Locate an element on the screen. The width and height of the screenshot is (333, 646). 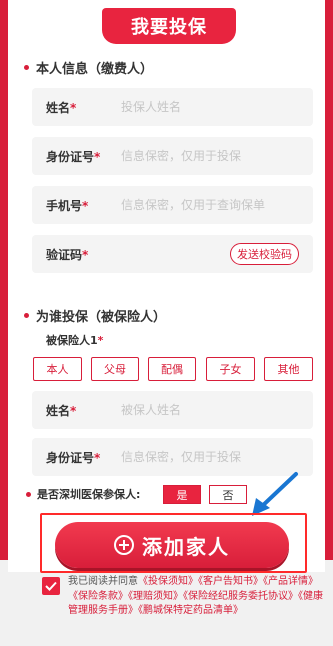
insured-section-heading: 为谁投保（被保险人） is located at coordinates (95, 315).